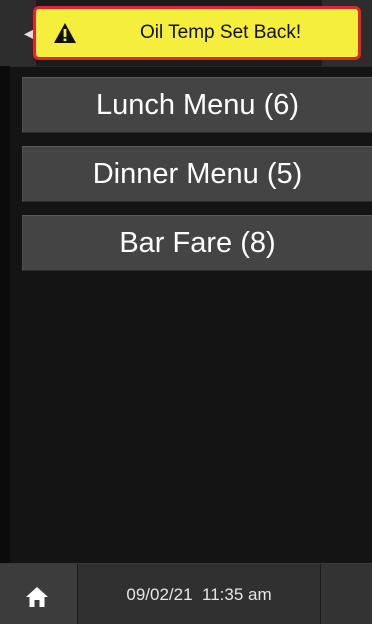 This screenshot has height=624, width=372. I want to click on left-edge-strip, so click(5, 315).